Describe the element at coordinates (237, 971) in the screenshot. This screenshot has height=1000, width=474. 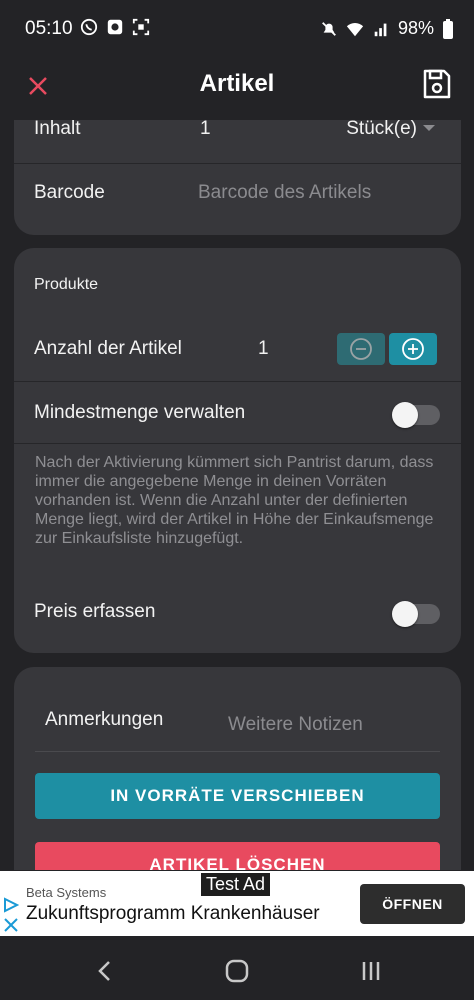
I see `home-icon` at that location.